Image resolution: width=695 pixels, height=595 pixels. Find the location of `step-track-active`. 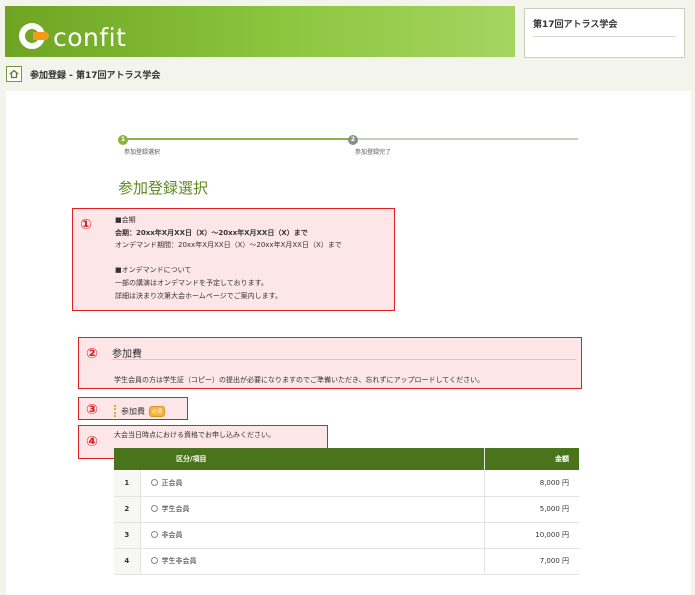

step-track-active is located at coordinates (238, 139).